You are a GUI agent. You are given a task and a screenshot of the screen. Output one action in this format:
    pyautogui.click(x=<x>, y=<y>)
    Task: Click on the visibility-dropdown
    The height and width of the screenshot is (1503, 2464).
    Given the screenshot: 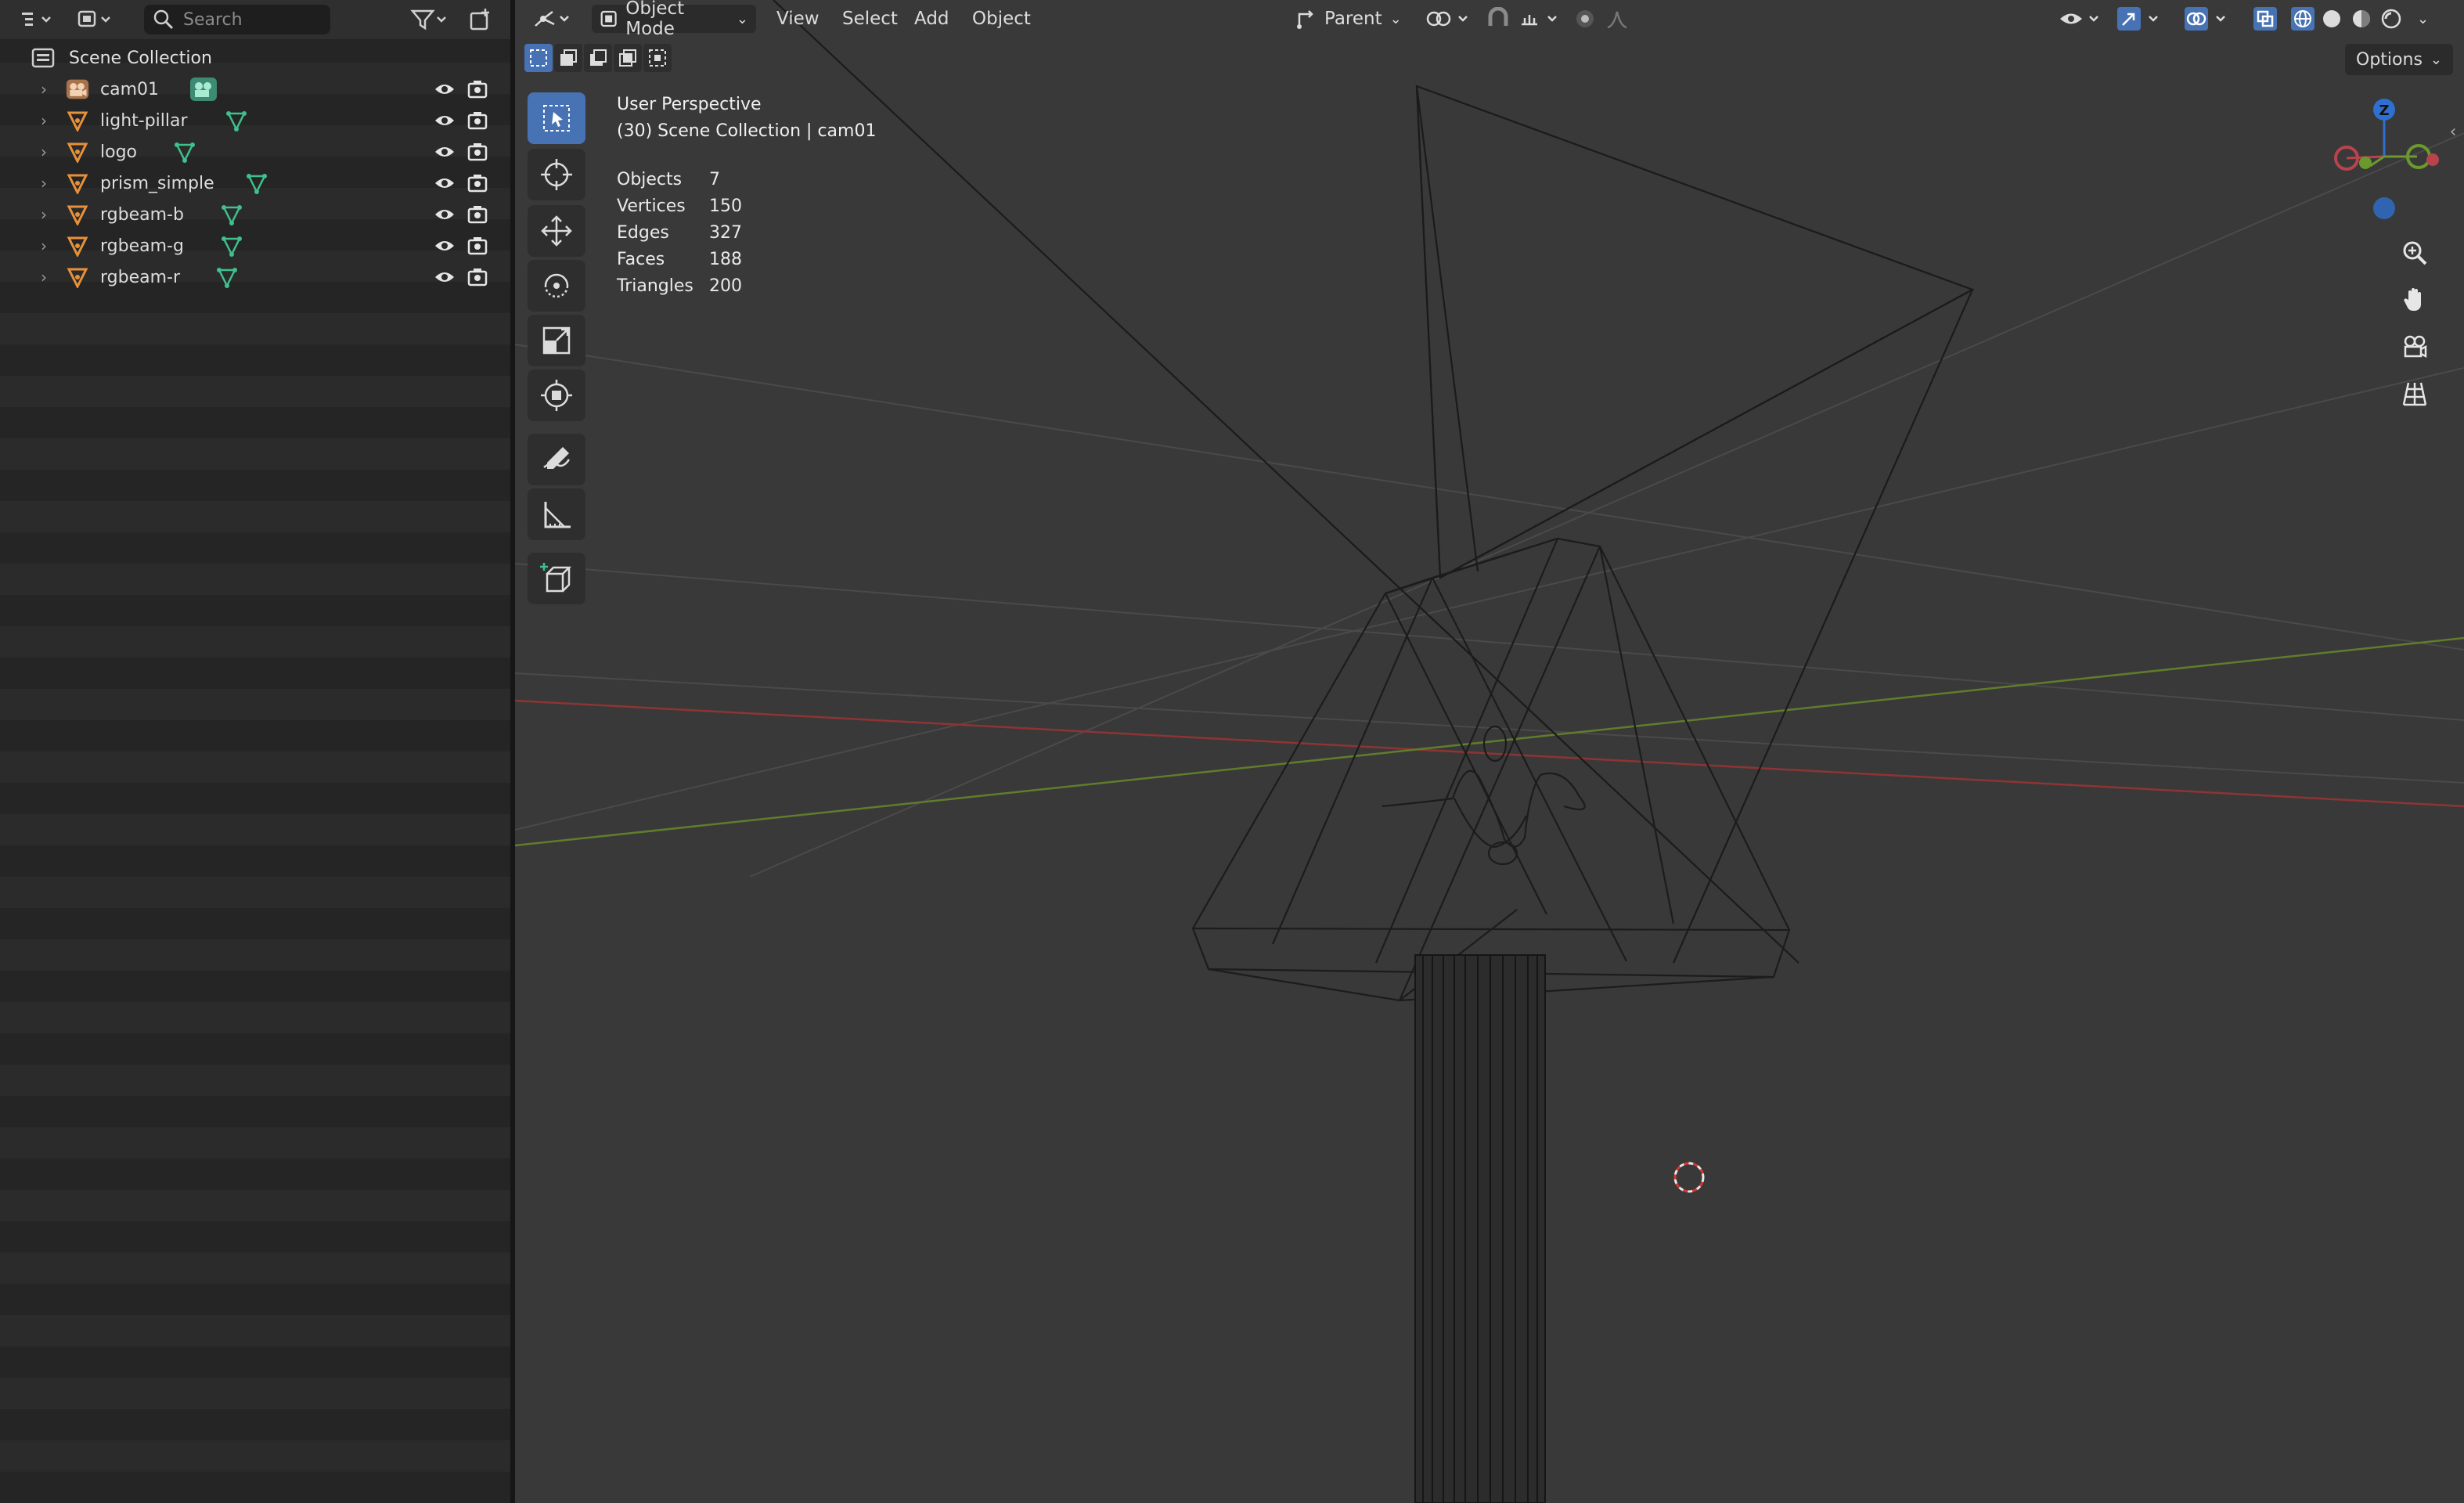 What is the action you would take?
    pyautogui.click(x=2082, y=19)
    